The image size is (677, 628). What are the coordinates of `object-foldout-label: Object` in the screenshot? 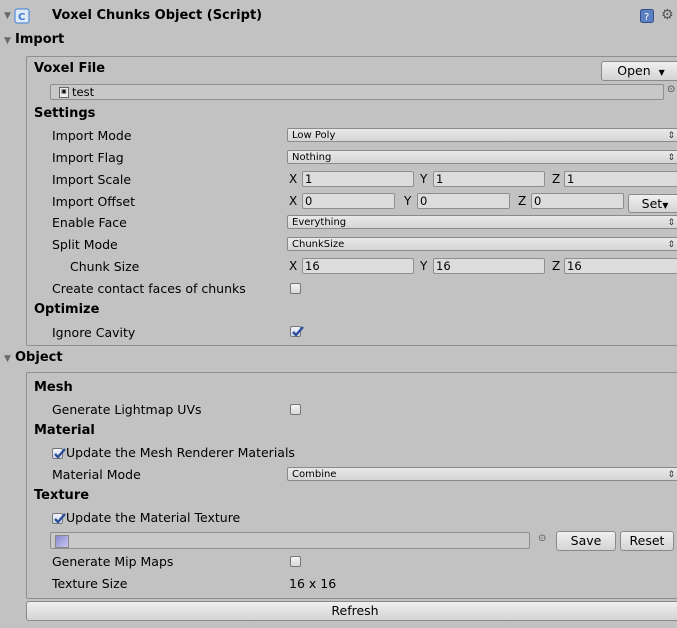 It's located at (39, 357).